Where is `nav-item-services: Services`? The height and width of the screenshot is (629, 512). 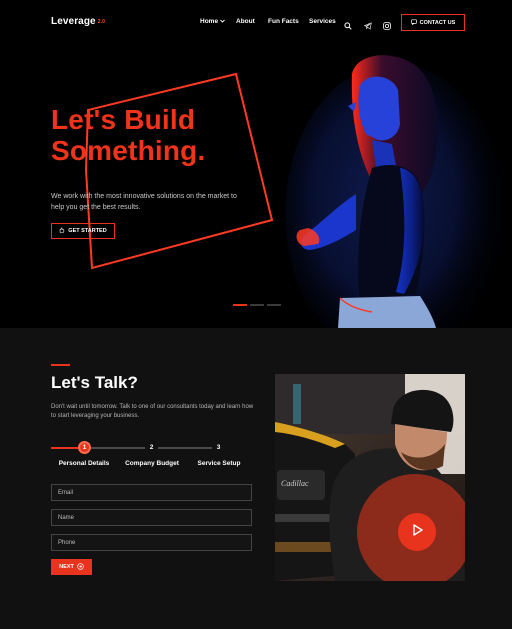 nav-item-services: Services is located at coordinates (322, 21).